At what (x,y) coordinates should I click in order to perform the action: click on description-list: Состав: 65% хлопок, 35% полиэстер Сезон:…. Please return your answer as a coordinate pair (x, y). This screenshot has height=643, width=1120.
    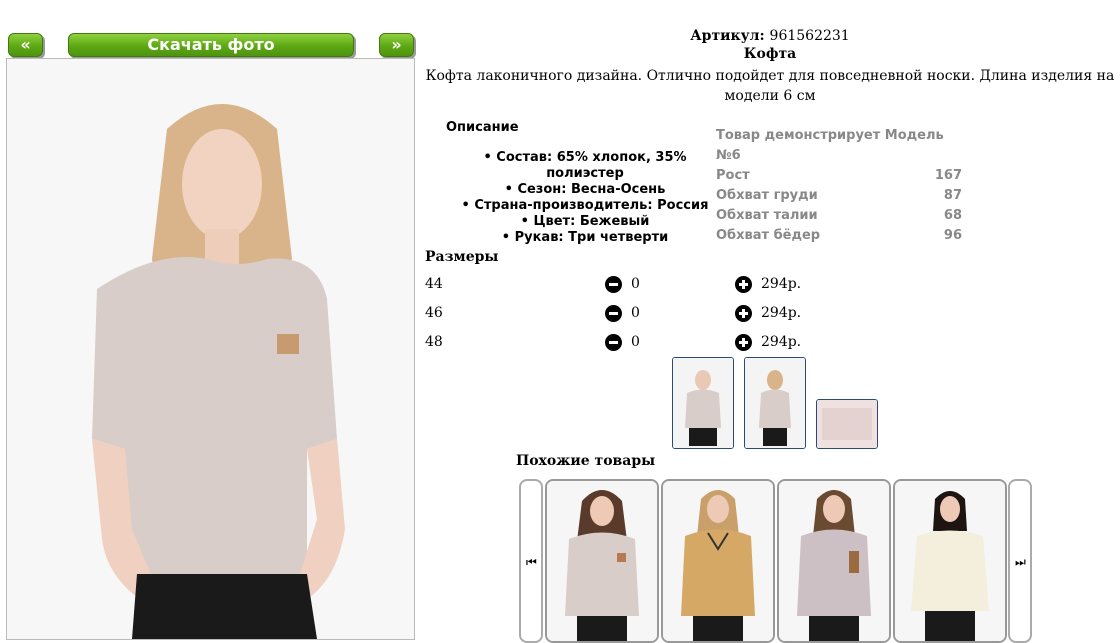
    Looking at the image, I should click on (585, 198).